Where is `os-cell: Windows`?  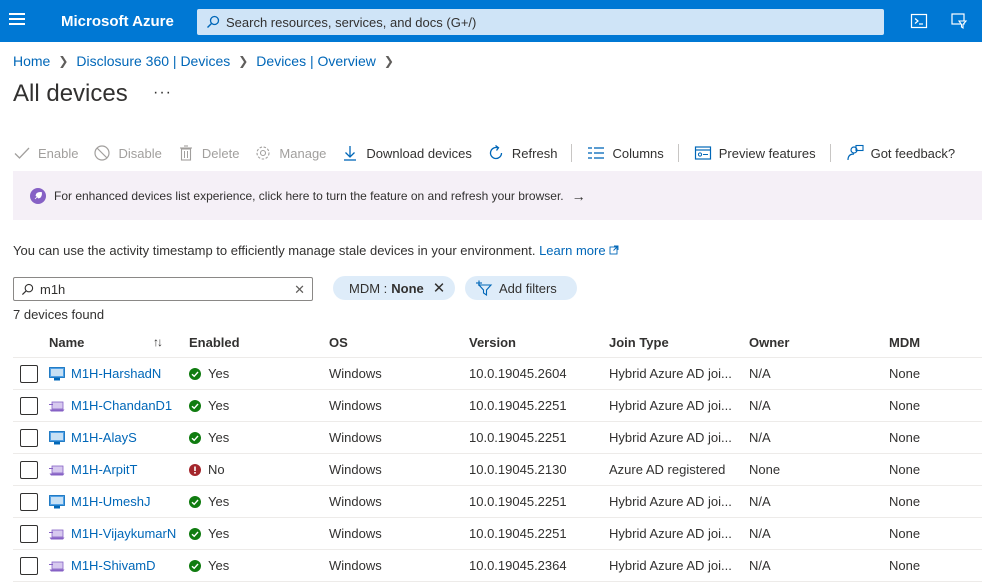
os-cell: Windows is located at coordinates (355, 501).